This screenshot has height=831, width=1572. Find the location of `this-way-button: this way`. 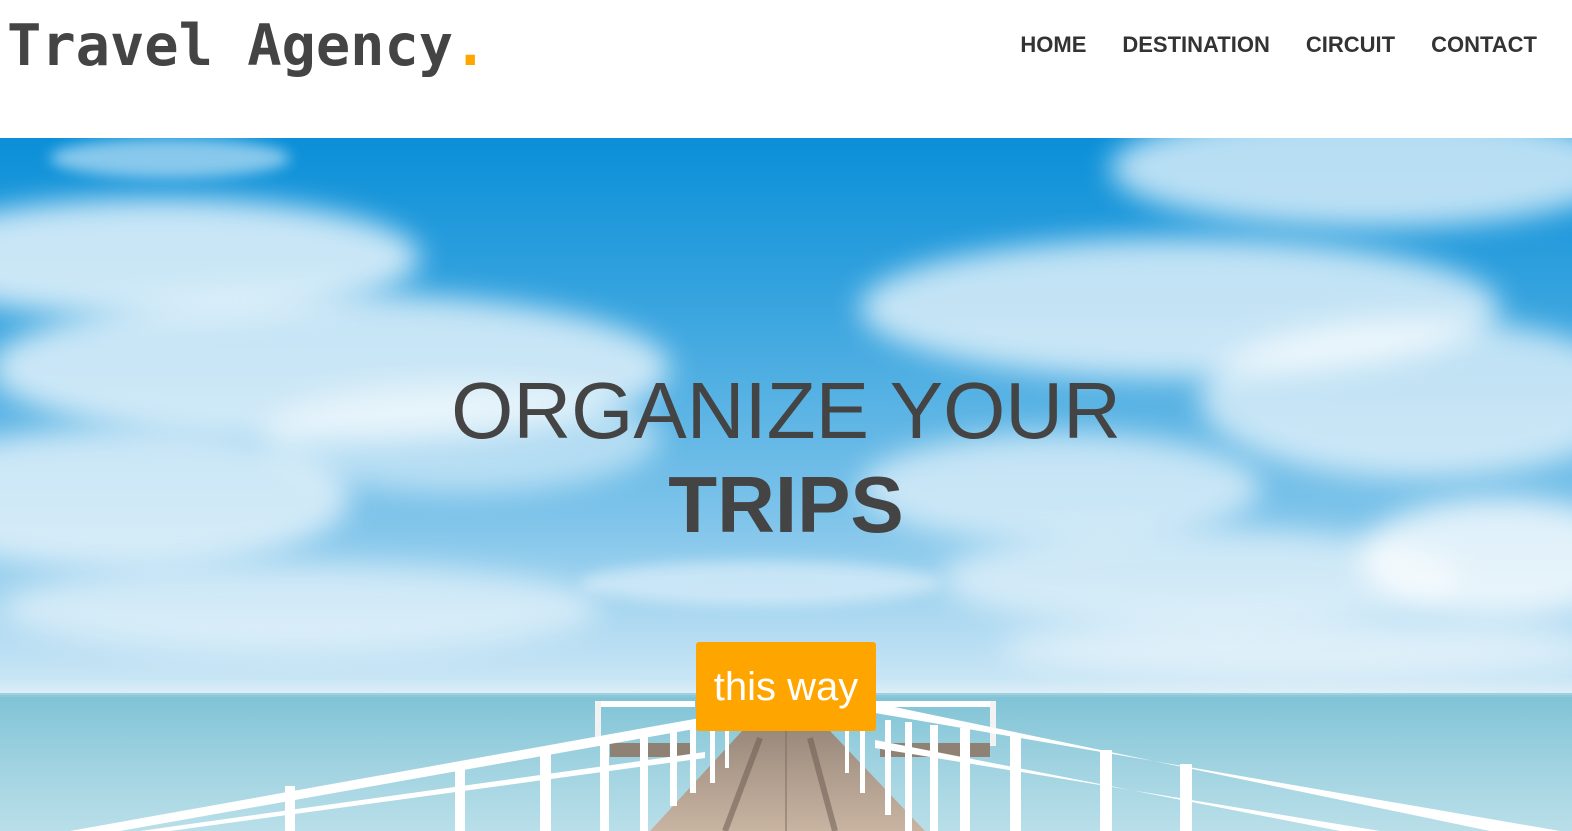

this-way-button: this way is located at coordinates (786, 686).